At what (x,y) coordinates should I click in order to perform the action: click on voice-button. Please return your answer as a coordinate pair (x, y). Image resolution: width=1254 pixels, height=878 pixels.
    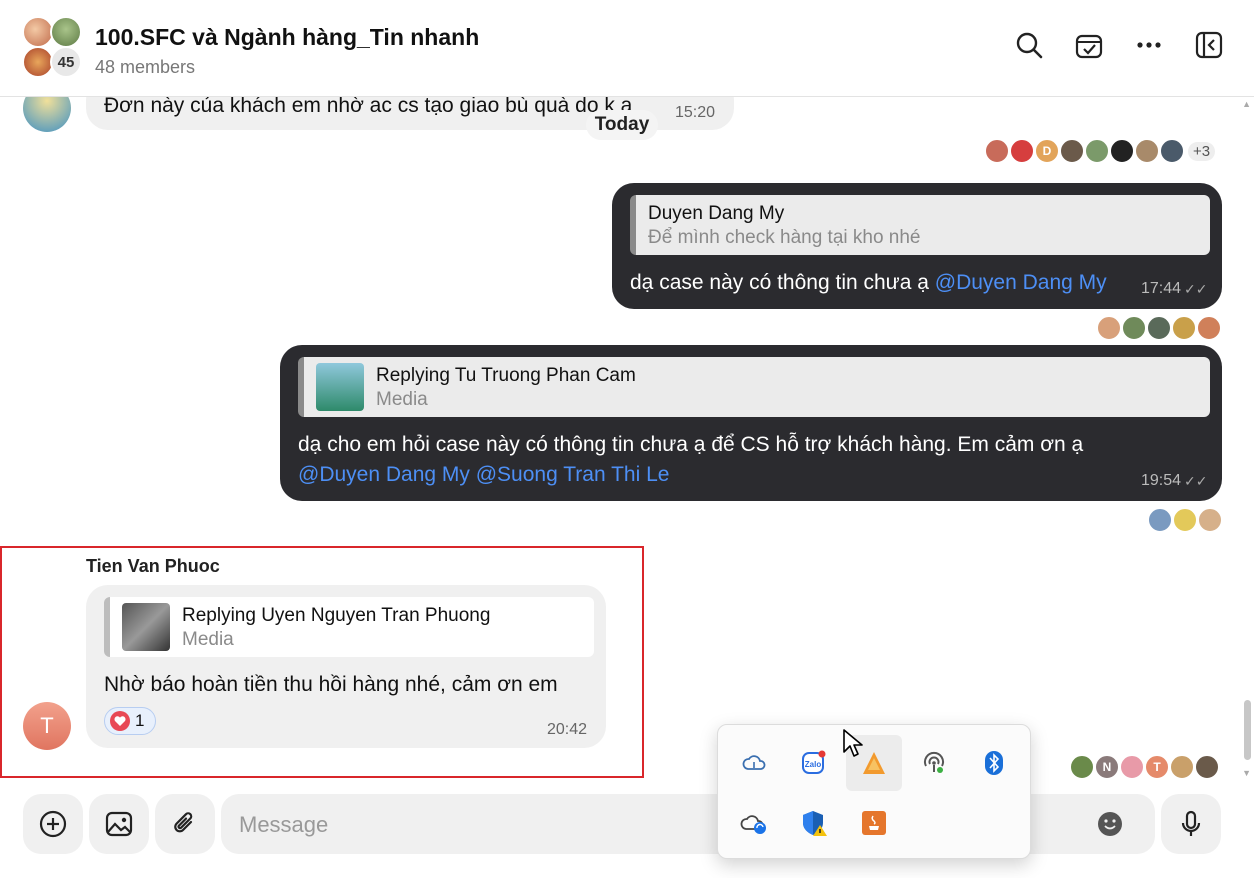
    Looking at the image, I should click on (1191, 824).